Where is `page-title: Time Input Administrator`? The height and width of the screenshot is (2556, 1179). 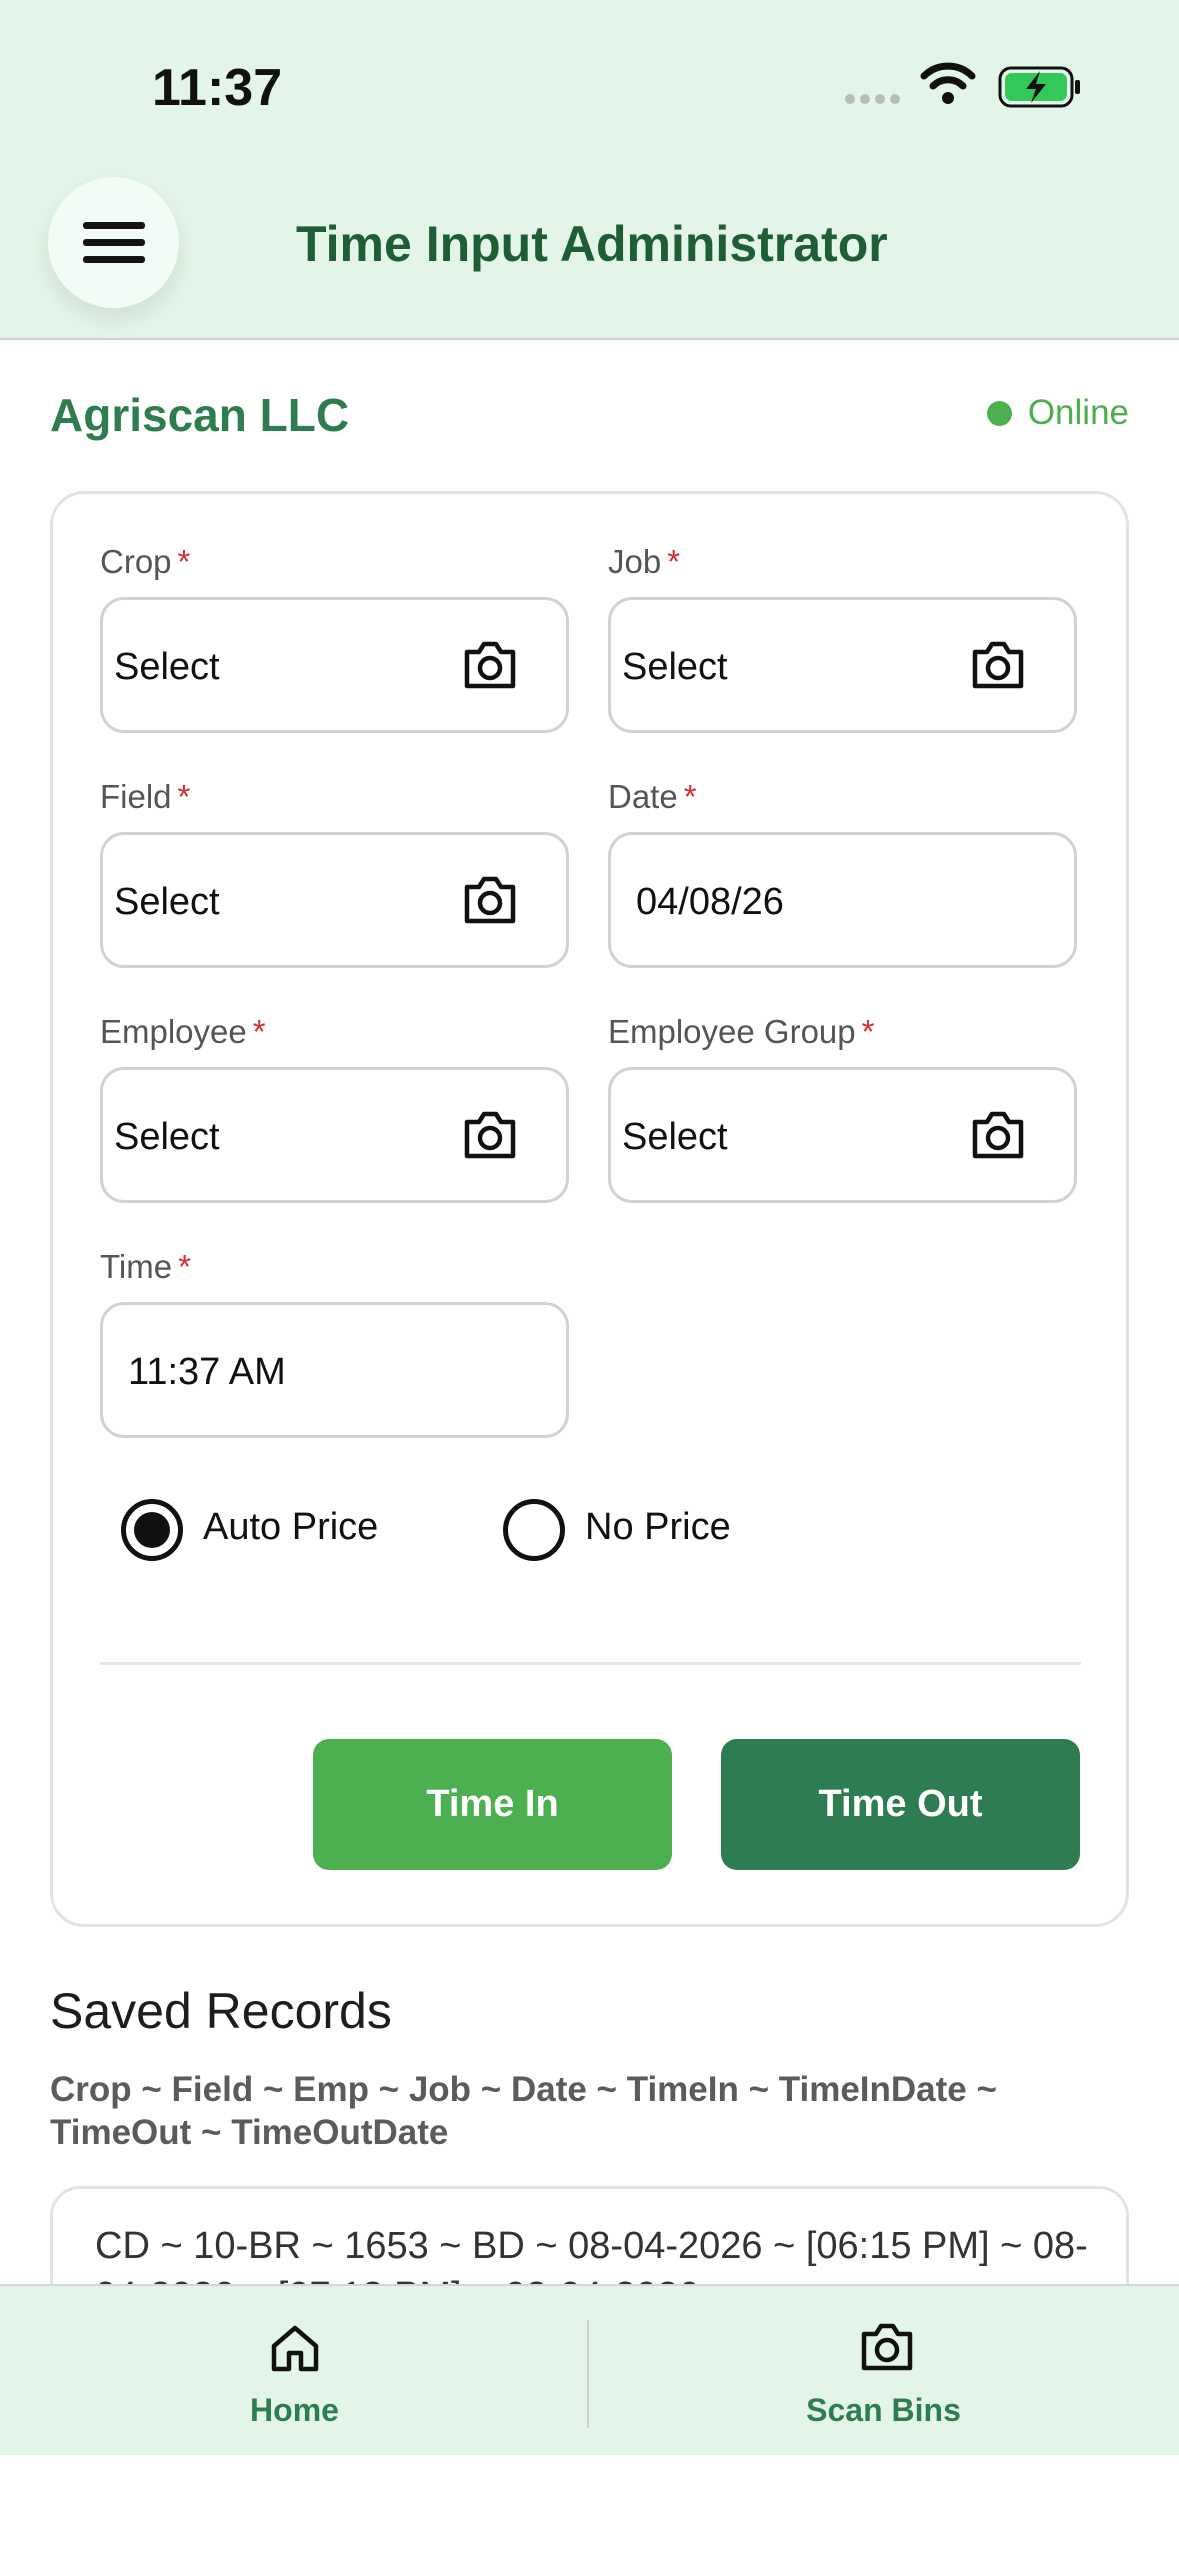 page-title: Time Input Administrator is located at coordinates (592, 244).